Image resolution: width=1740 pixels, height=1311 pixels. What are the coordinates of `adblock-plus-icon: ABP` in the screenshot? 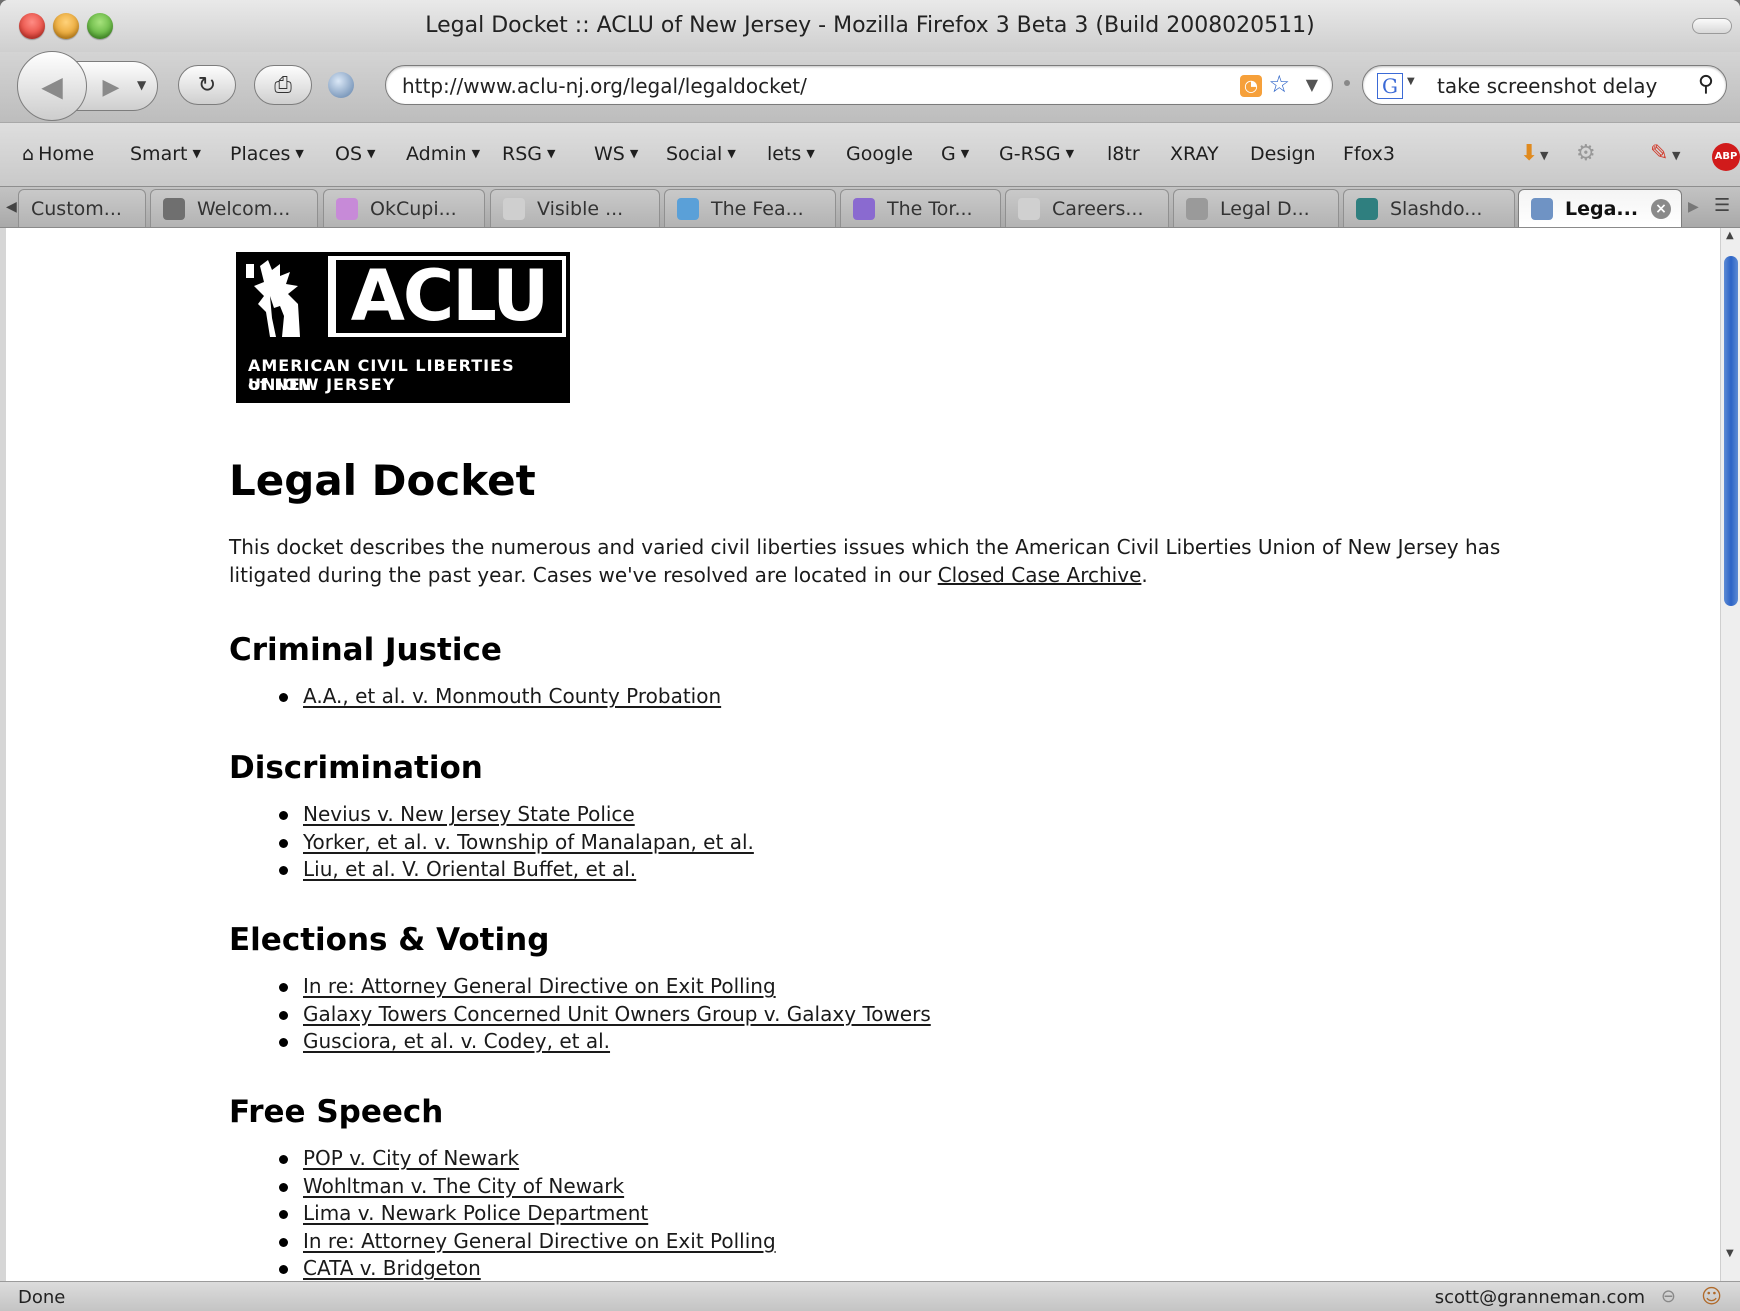 It's located at (1726, 157).